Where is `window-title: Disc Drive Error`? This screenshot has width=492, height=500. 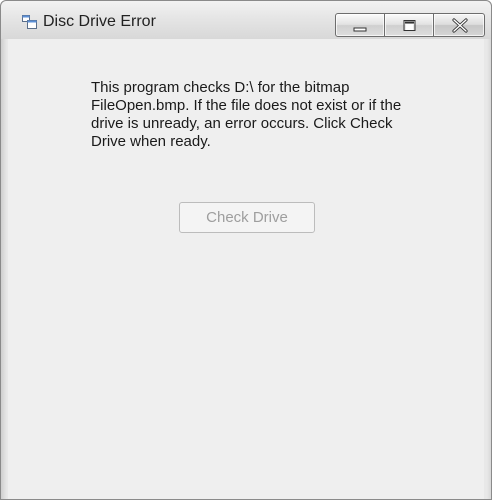
window-title: Disc Drive Error is located at coordinates (99, 21).